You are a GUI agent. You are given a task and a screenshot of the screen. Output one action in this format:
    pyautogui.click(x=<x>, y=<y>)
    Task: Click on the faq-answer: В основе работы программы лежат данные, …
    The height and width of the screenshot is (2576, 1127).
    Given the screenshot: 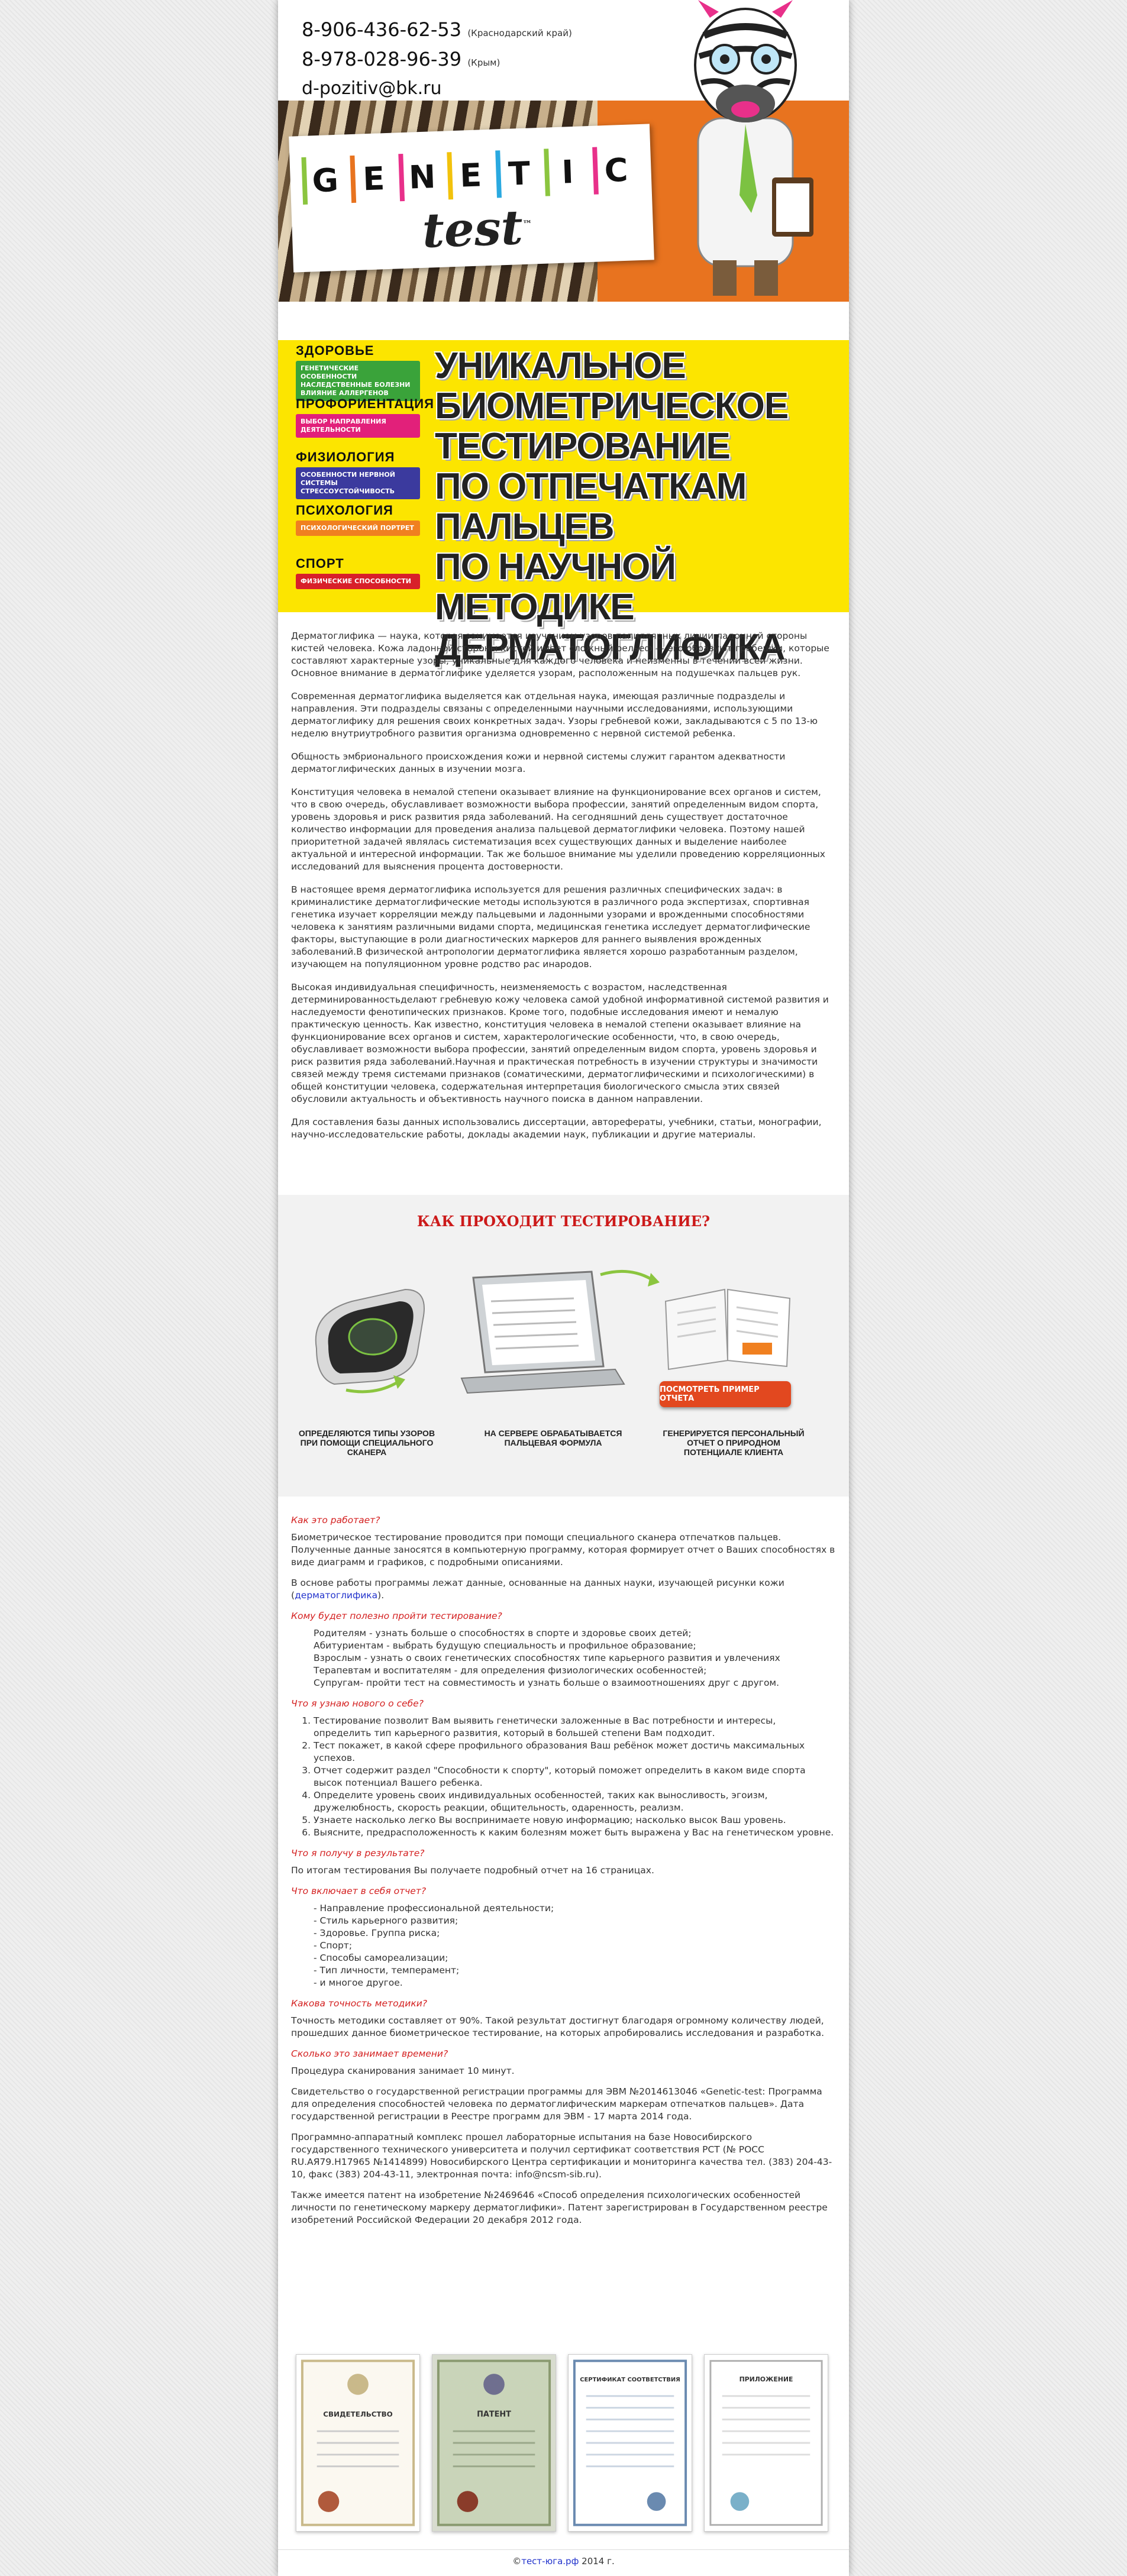 What is the action you would take?
    pyautogui.click(x=537, y=1589)
    